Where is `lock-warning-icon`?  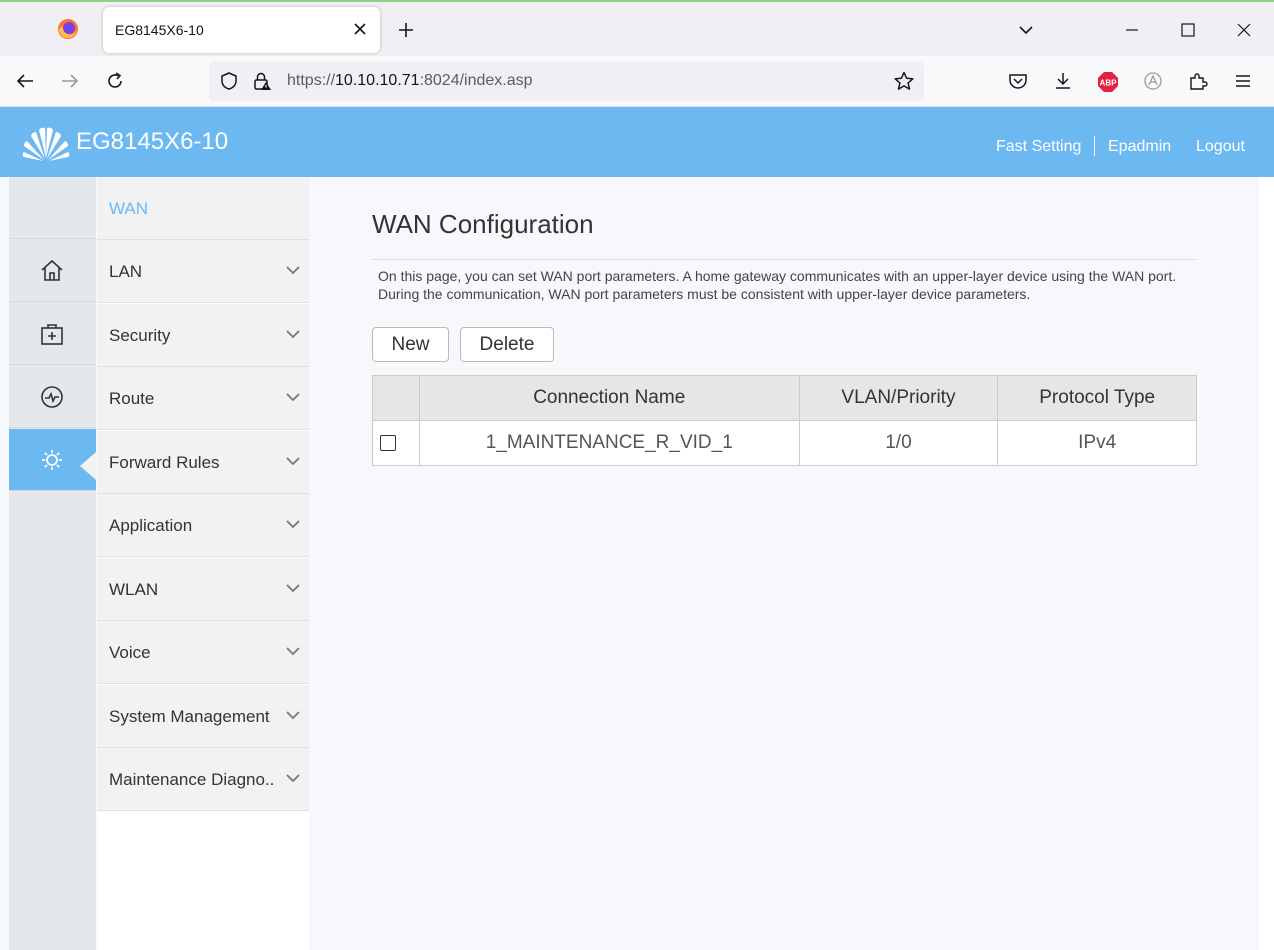
lock-warning-icon is located at coordinates (262, 81).